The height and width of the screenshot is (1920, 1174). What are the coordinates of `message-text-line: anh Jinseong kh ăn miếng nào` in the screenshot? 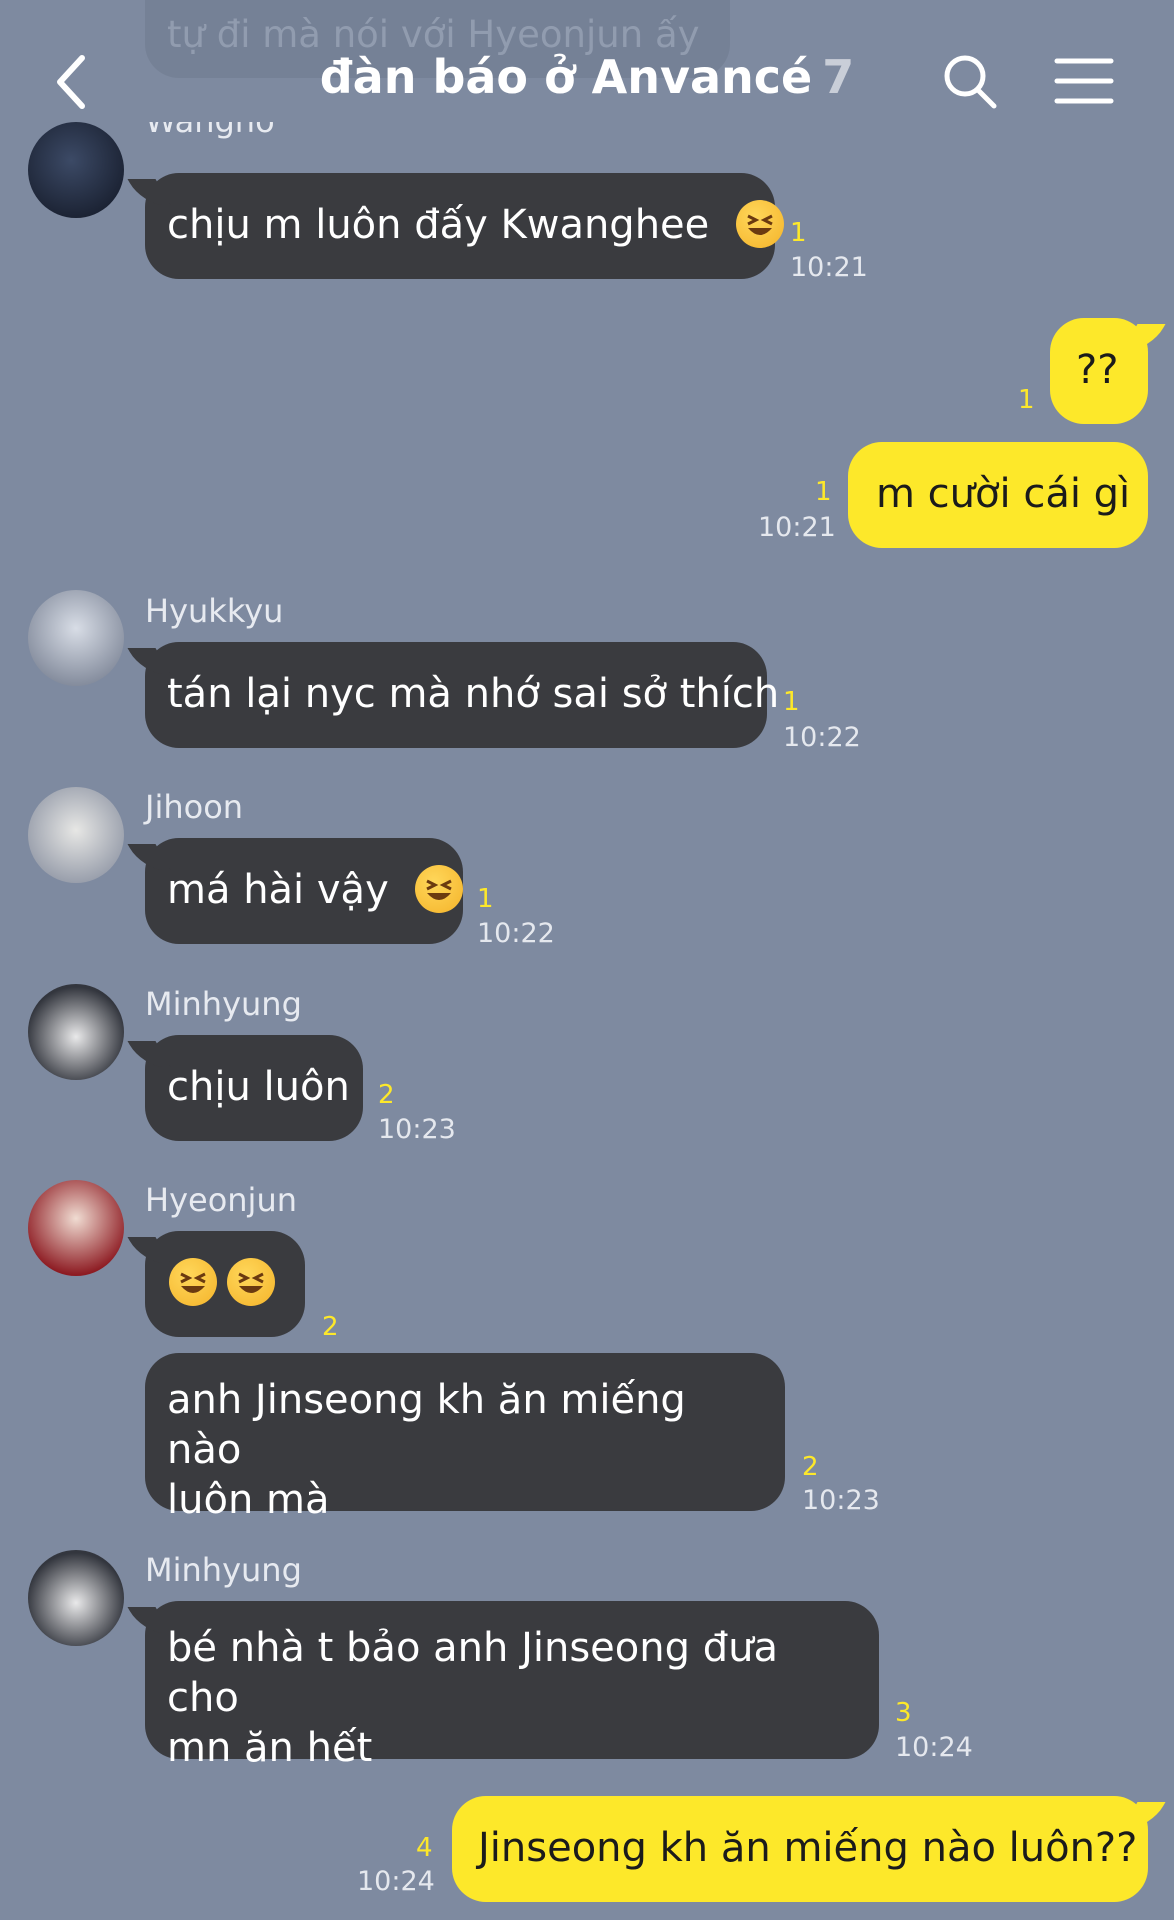 It's located at (426, 1425).